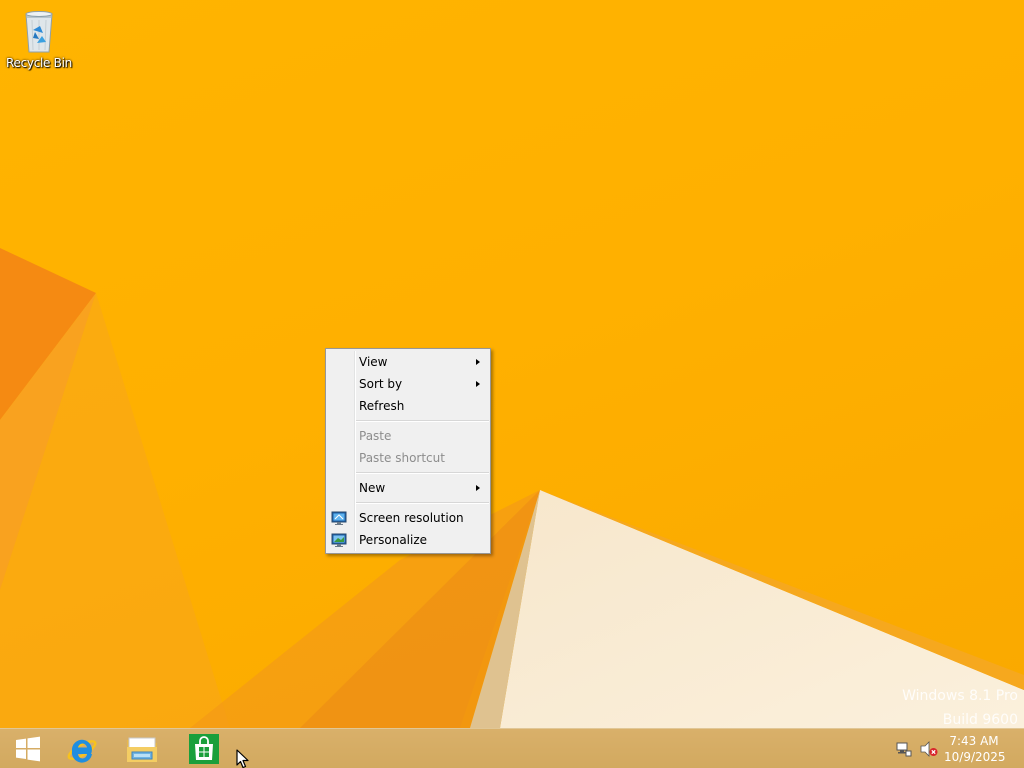 The image size is (1024, 768). I want to click on personalize-icon, so click(339, 540).